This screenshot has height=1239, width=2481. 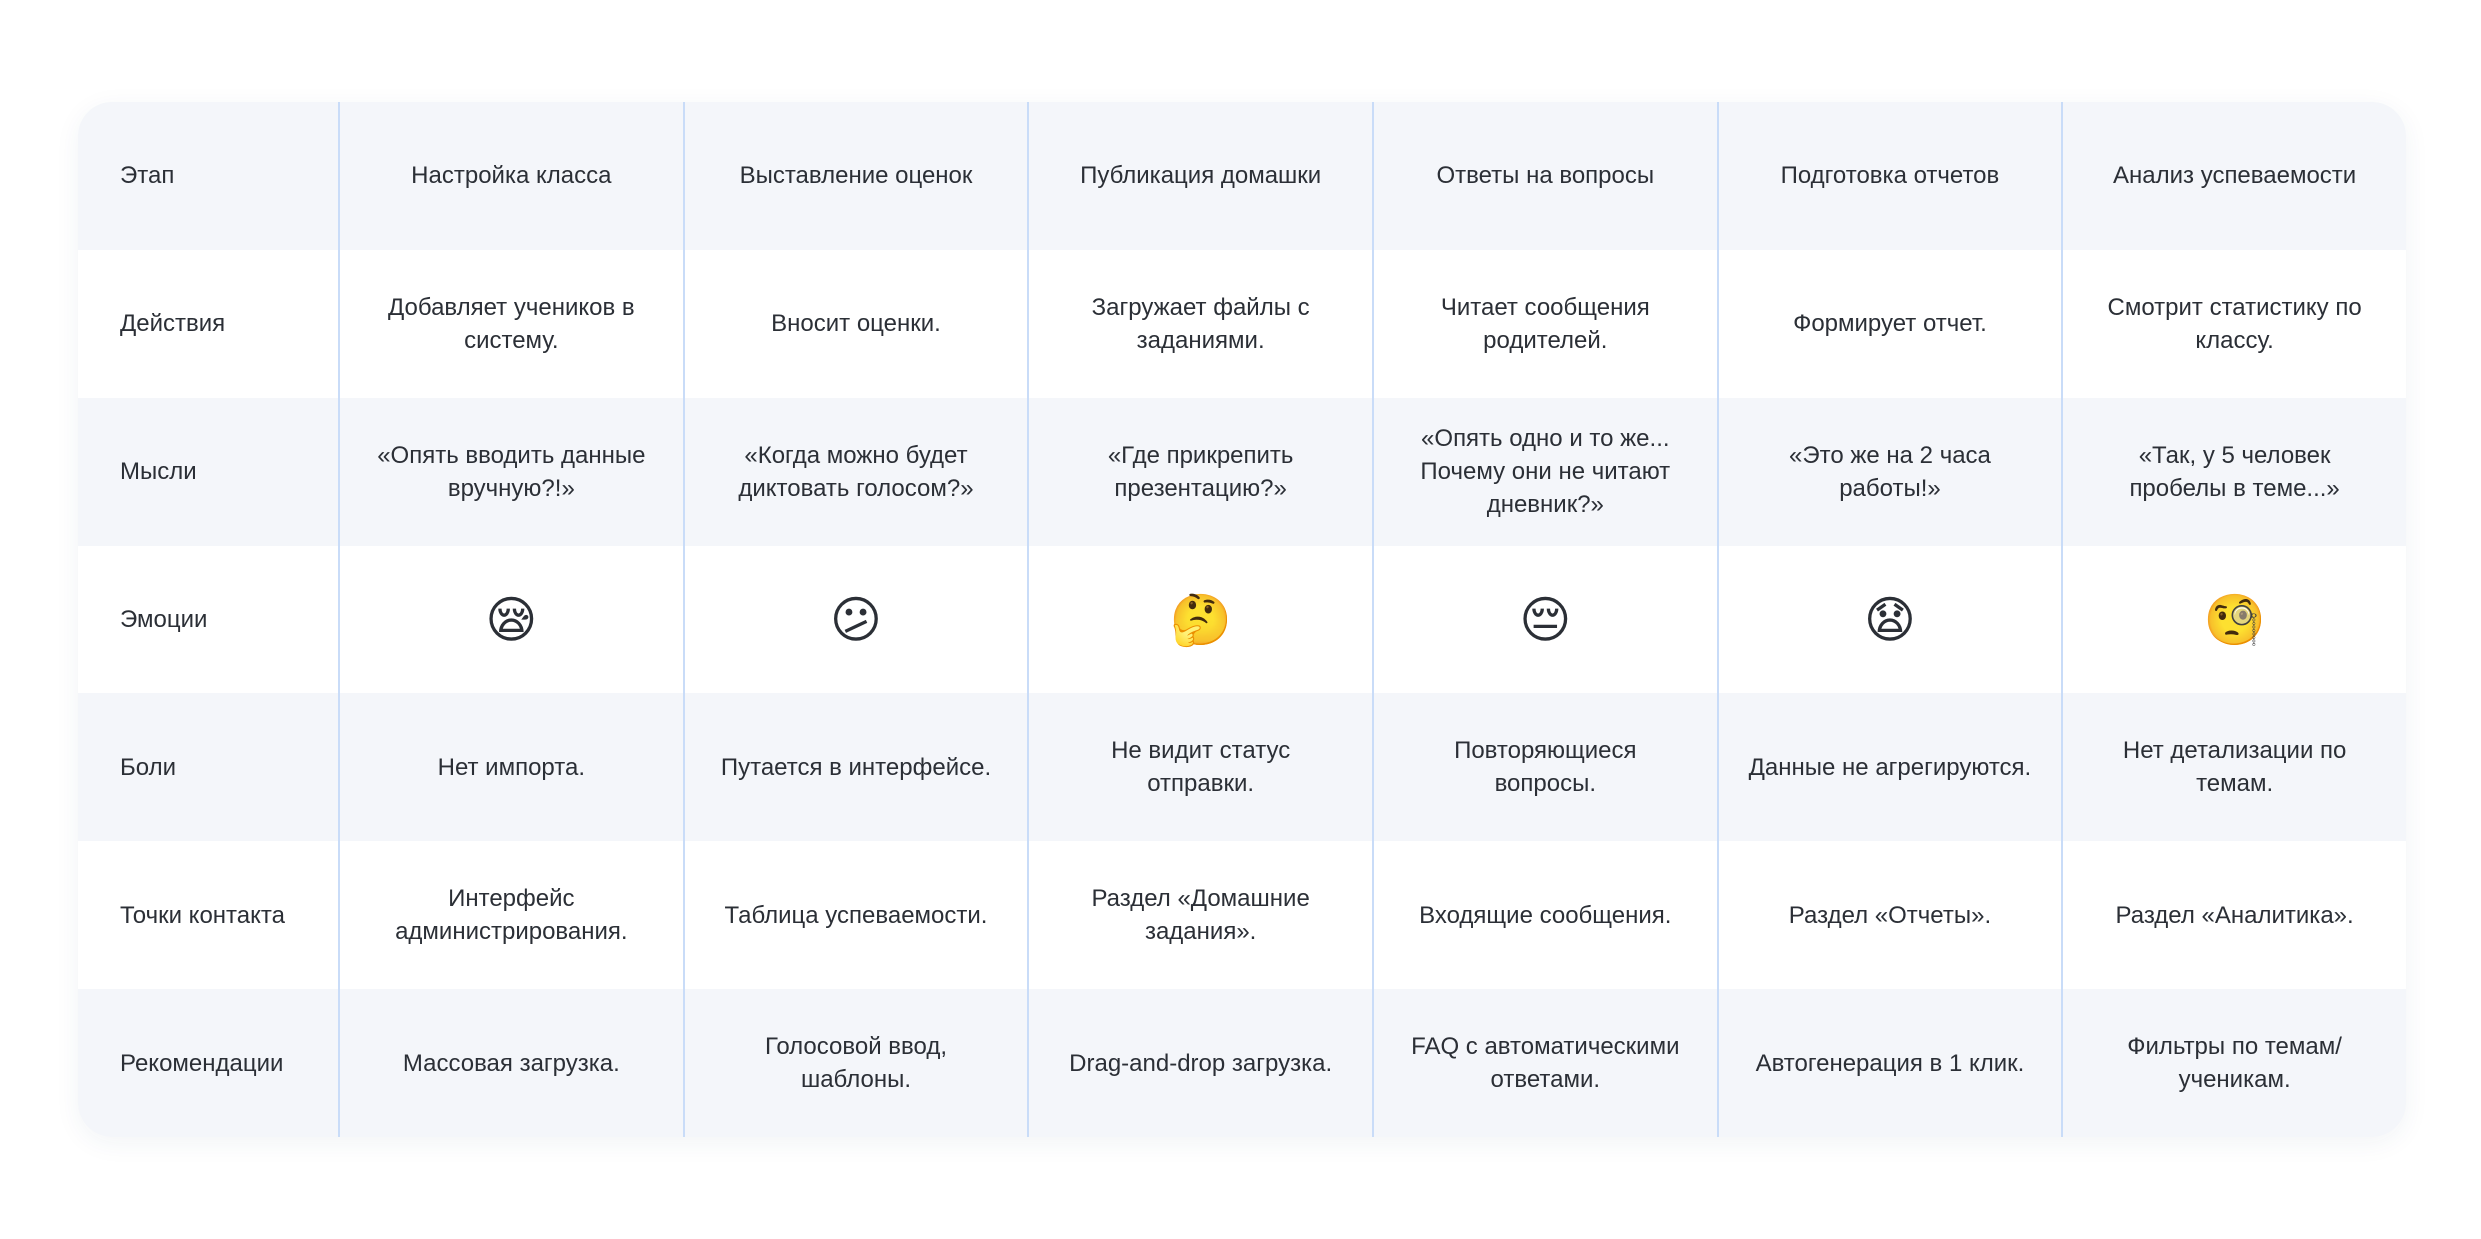 What do you see at coordinates (855, 1063) in the screenshot?
I see `recommendation-cell: Голосовой ввод, шаблоны.` at bounding box center [855, 1063].